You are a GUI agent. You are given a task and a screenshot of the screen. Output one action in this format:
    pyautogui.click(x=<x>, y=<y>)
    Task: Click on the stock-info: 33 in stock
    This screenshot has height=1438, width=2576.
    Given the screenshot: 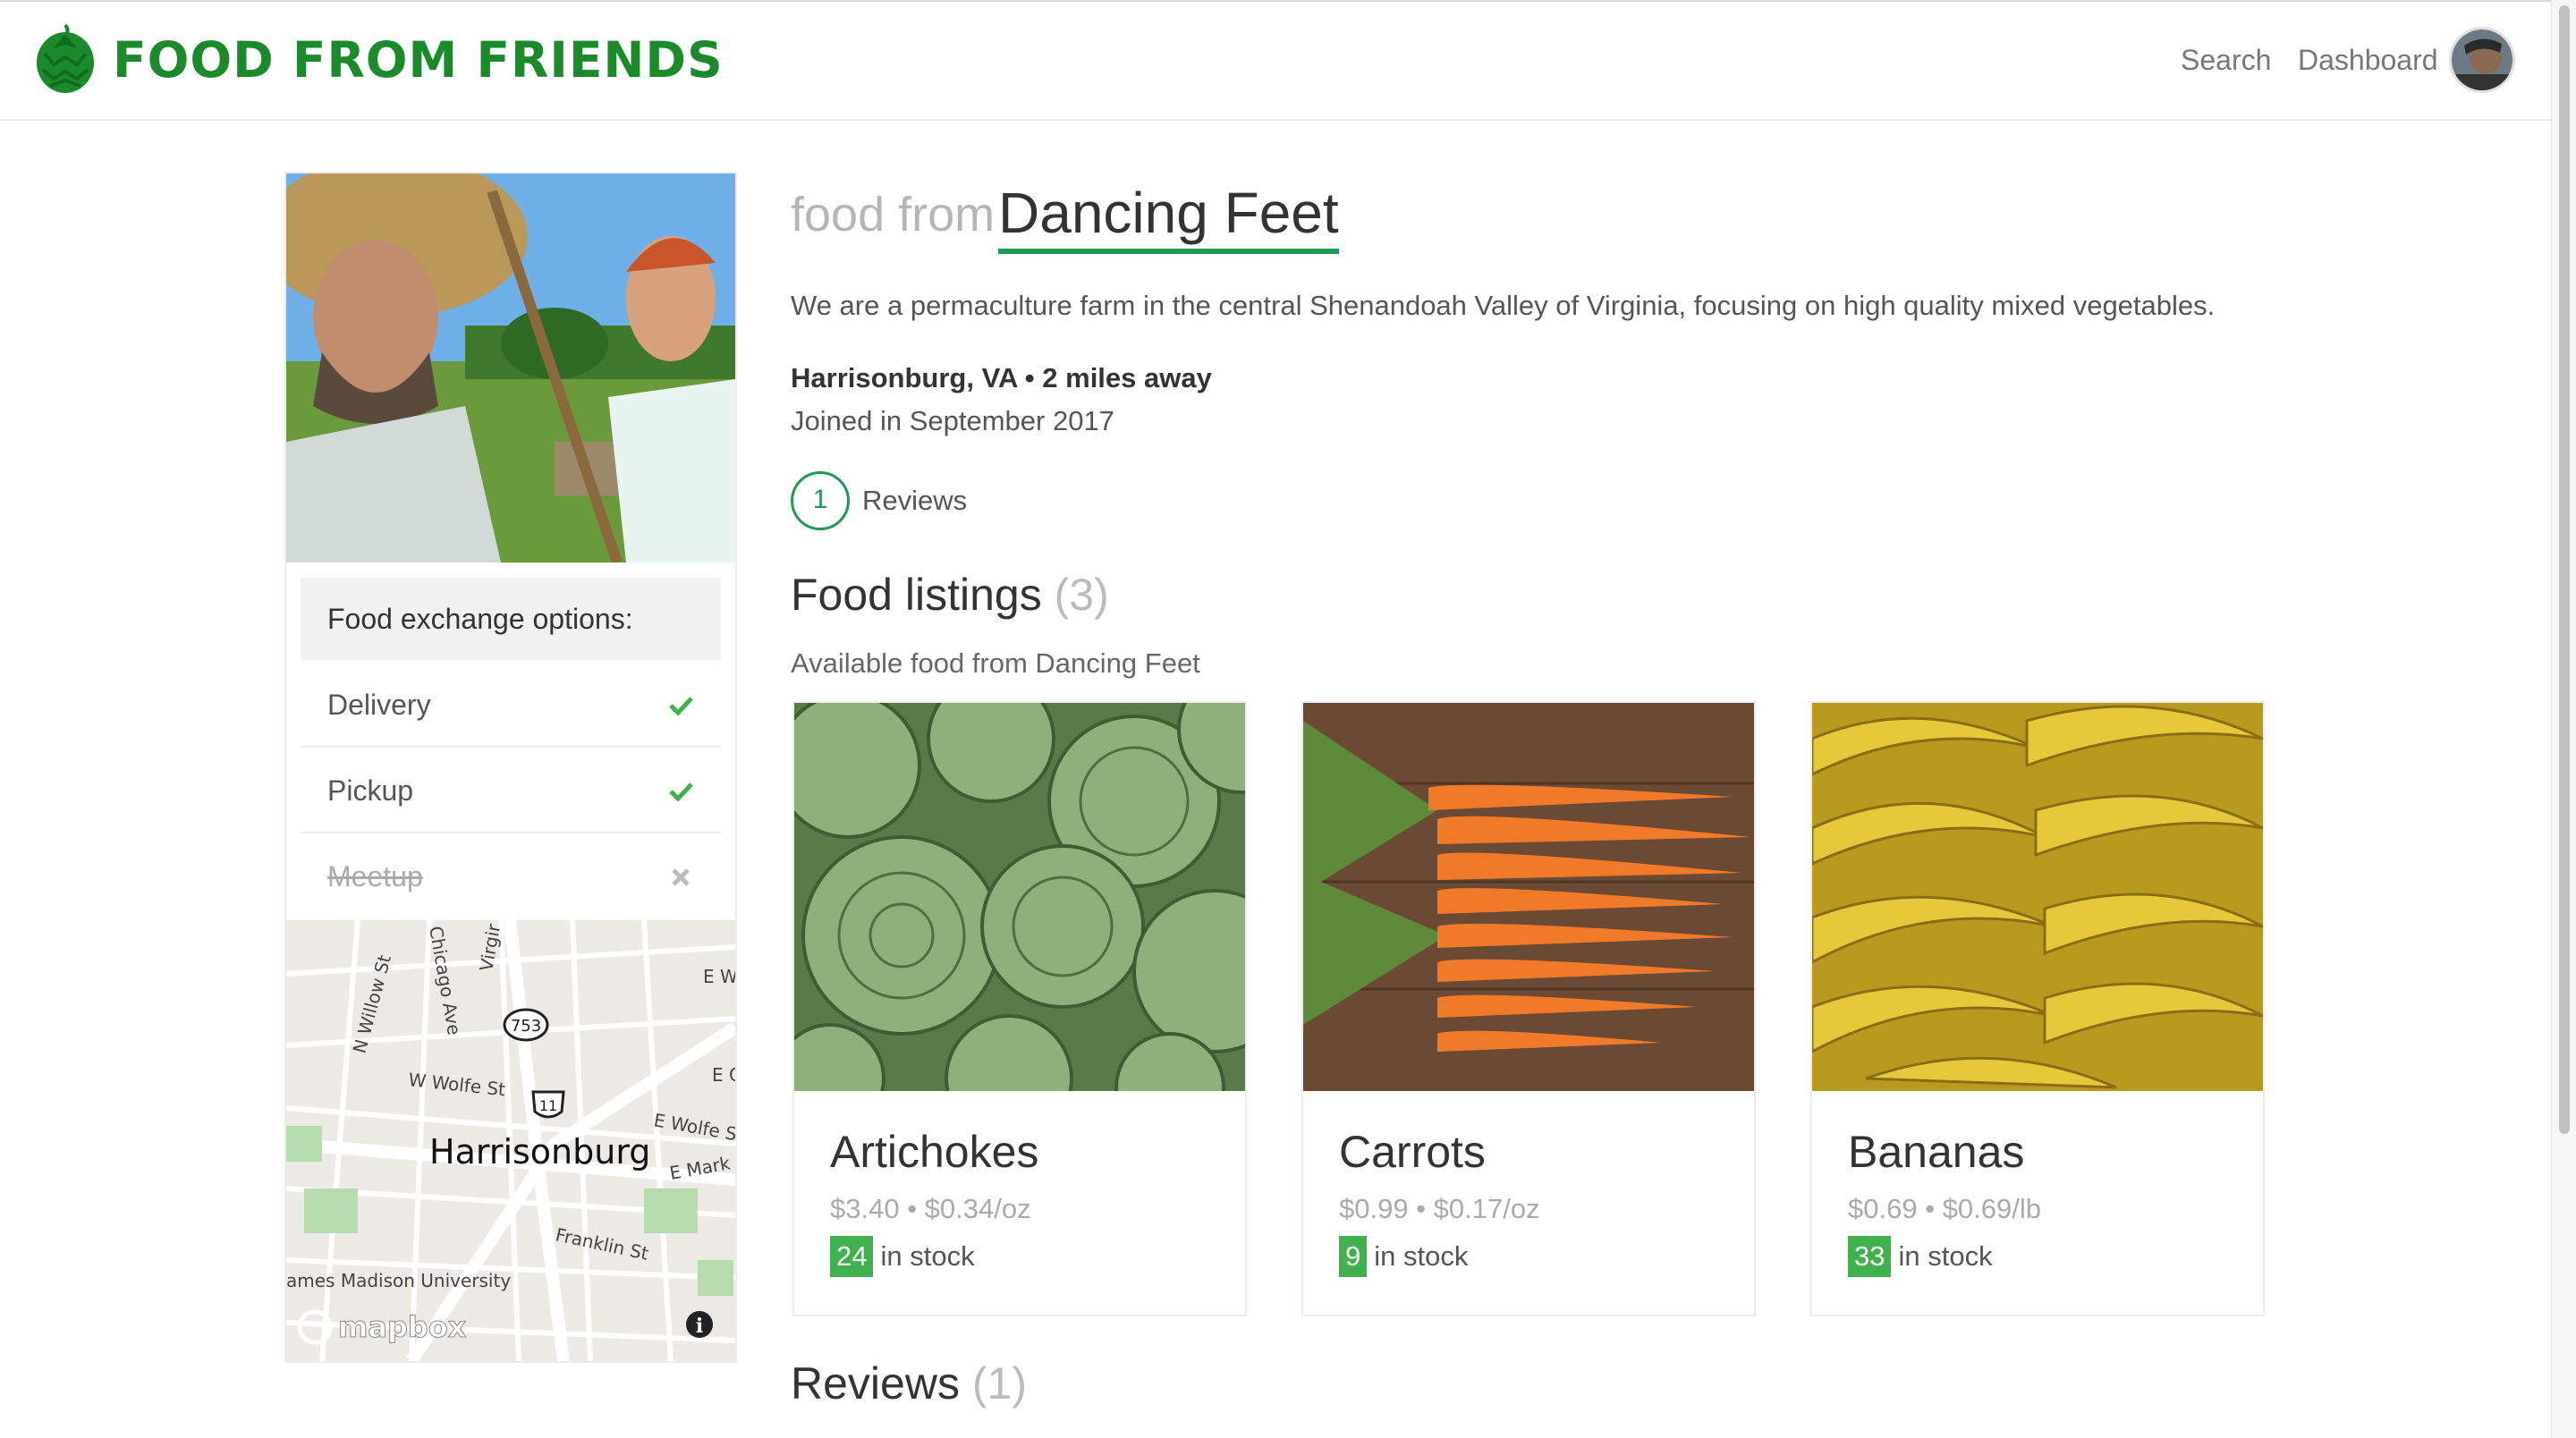 What is the action you would take?
    pyautogui.click(x=1920, y=1256)
    